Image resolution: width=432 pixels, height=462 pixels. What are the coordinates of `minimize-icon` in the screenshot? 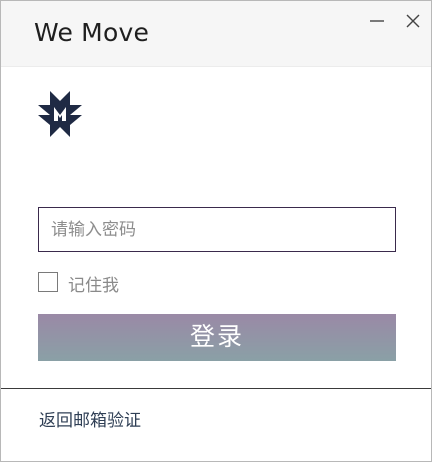 It's located at (377, 21).